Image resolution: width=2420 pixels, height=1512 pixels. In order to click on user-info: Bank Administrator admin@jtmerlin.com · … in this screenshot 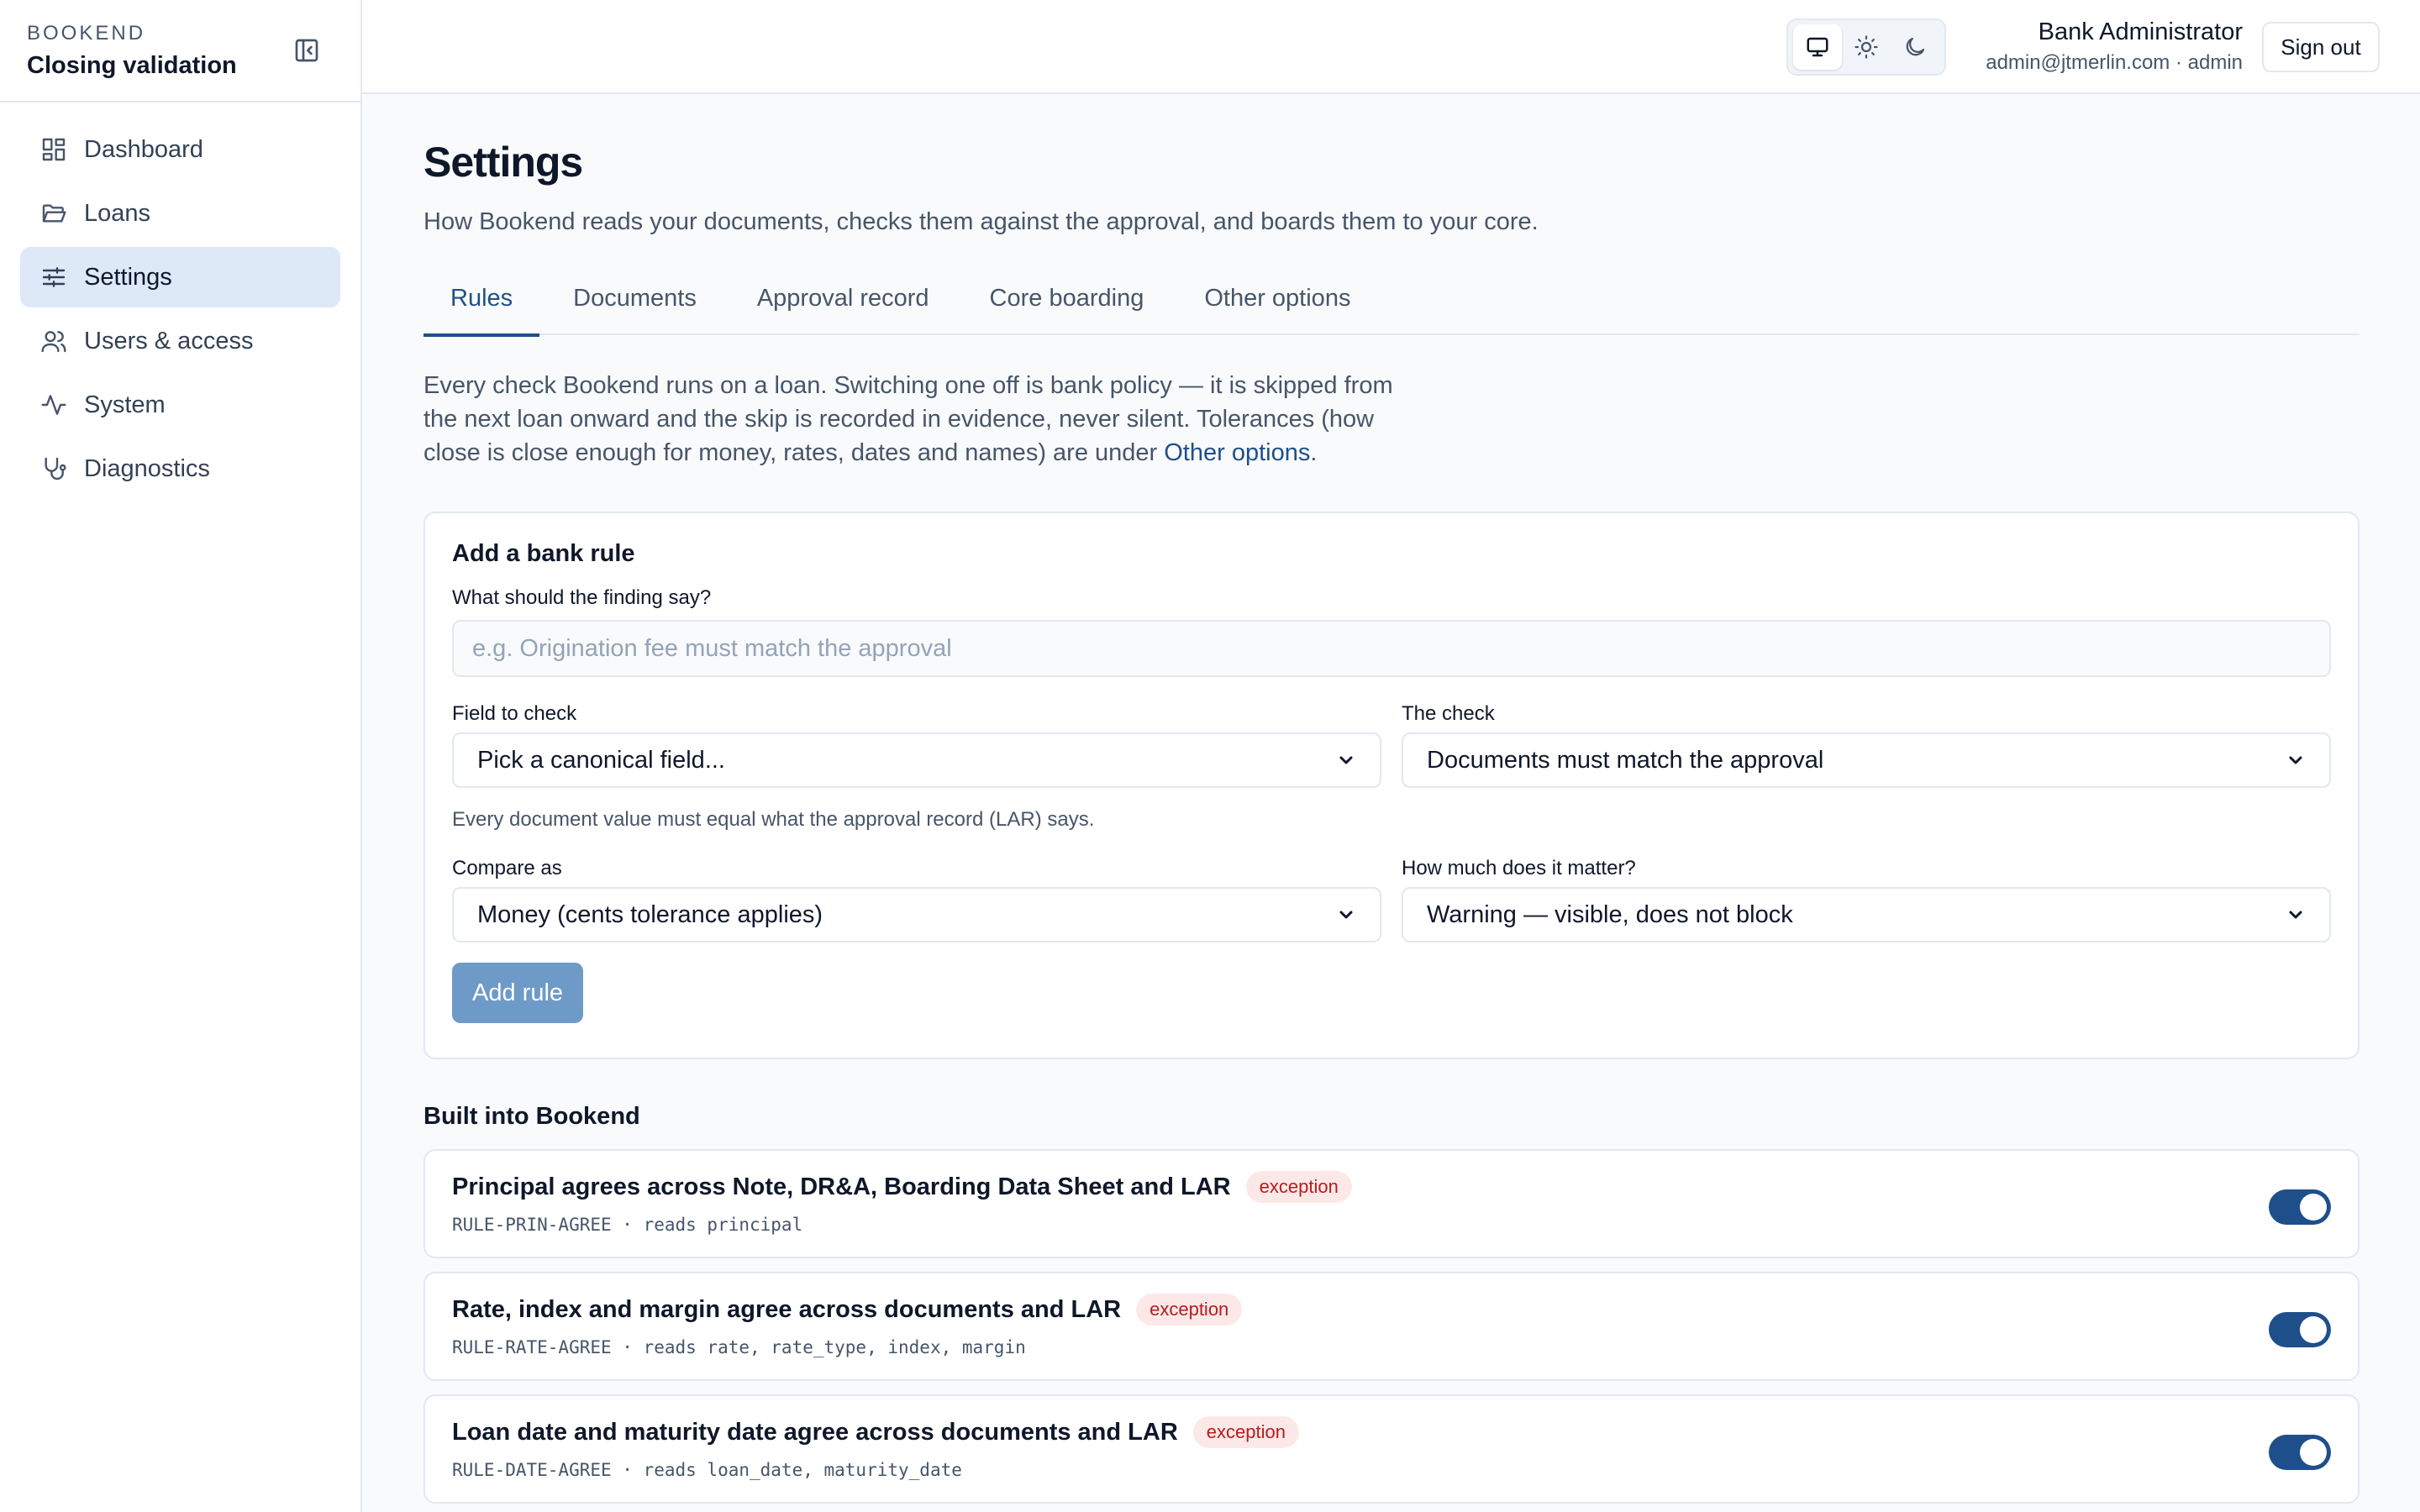, I will do `click(2114, 46)`.